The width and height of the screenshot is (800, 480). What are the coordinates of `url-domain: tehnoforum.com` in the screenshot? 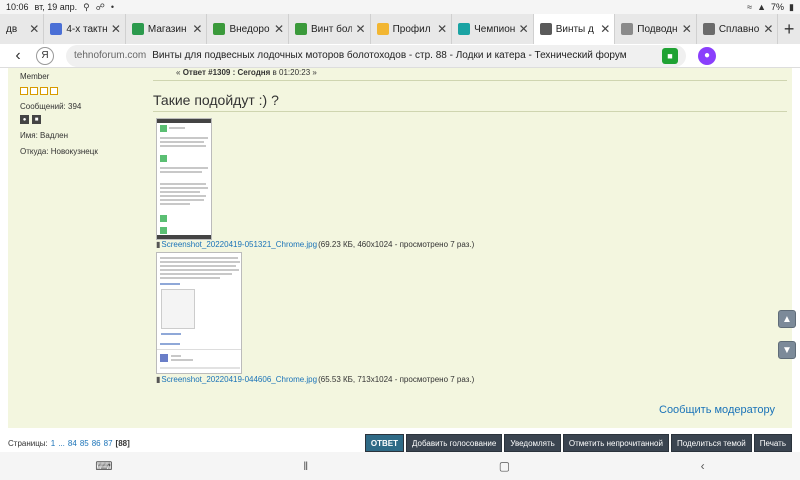 It's located at (110, 55).